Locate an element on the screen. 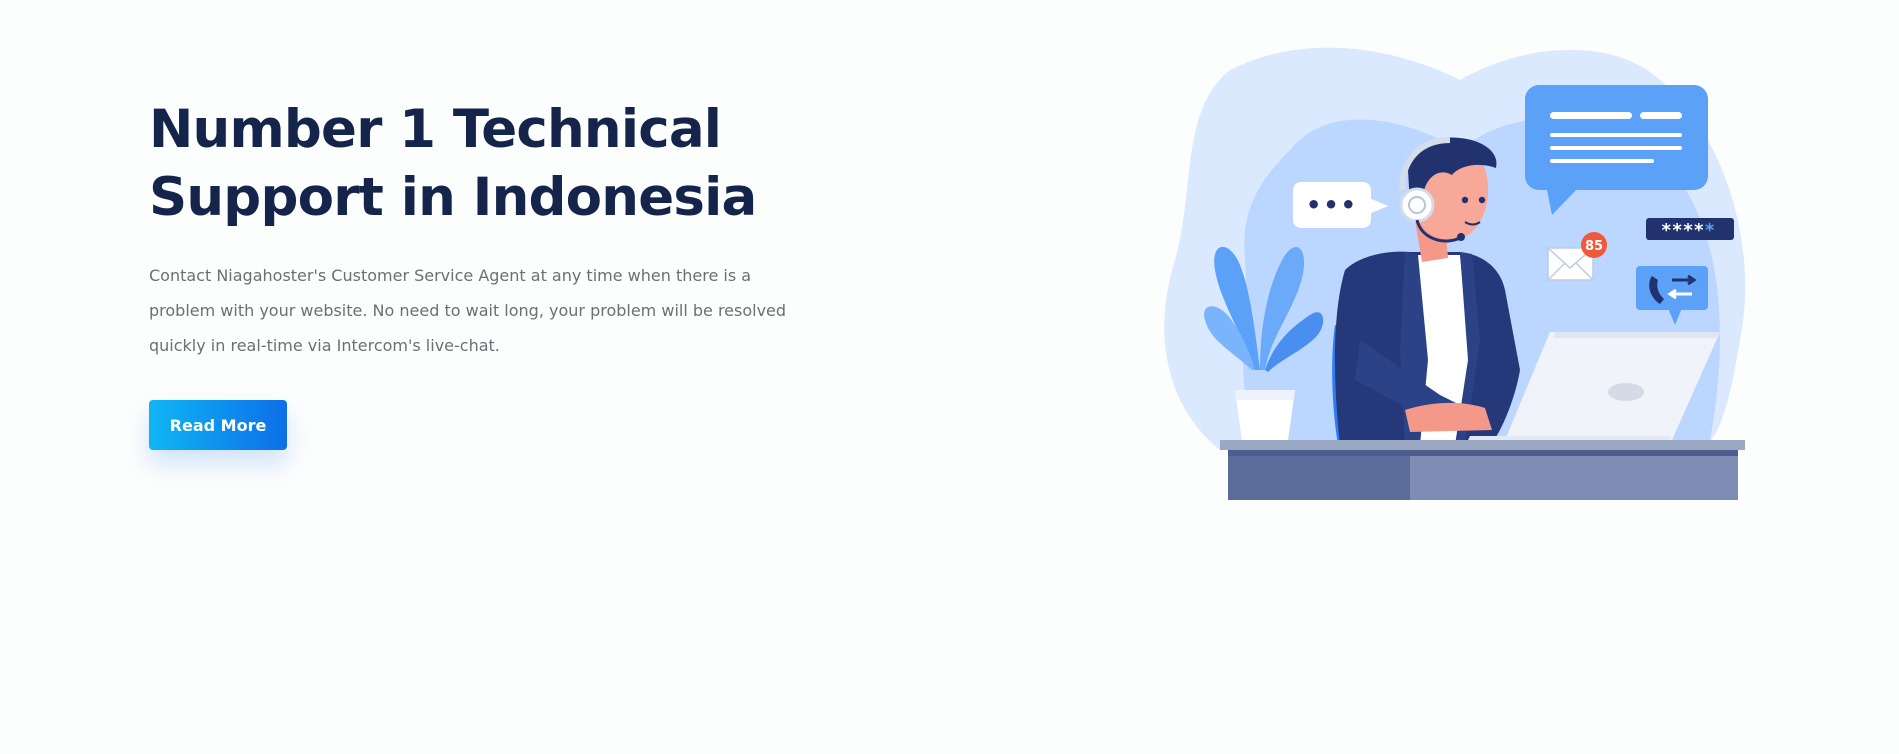 The height and width of the screenshot is (754, 1899). typing-dots: ••• is located at coordinates (1332, 205).